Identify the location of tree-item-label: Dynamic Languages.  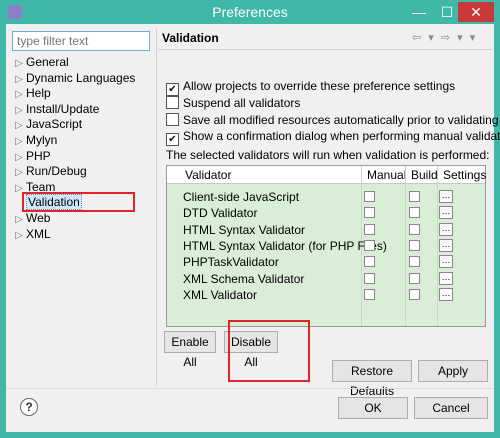
(81, 77).